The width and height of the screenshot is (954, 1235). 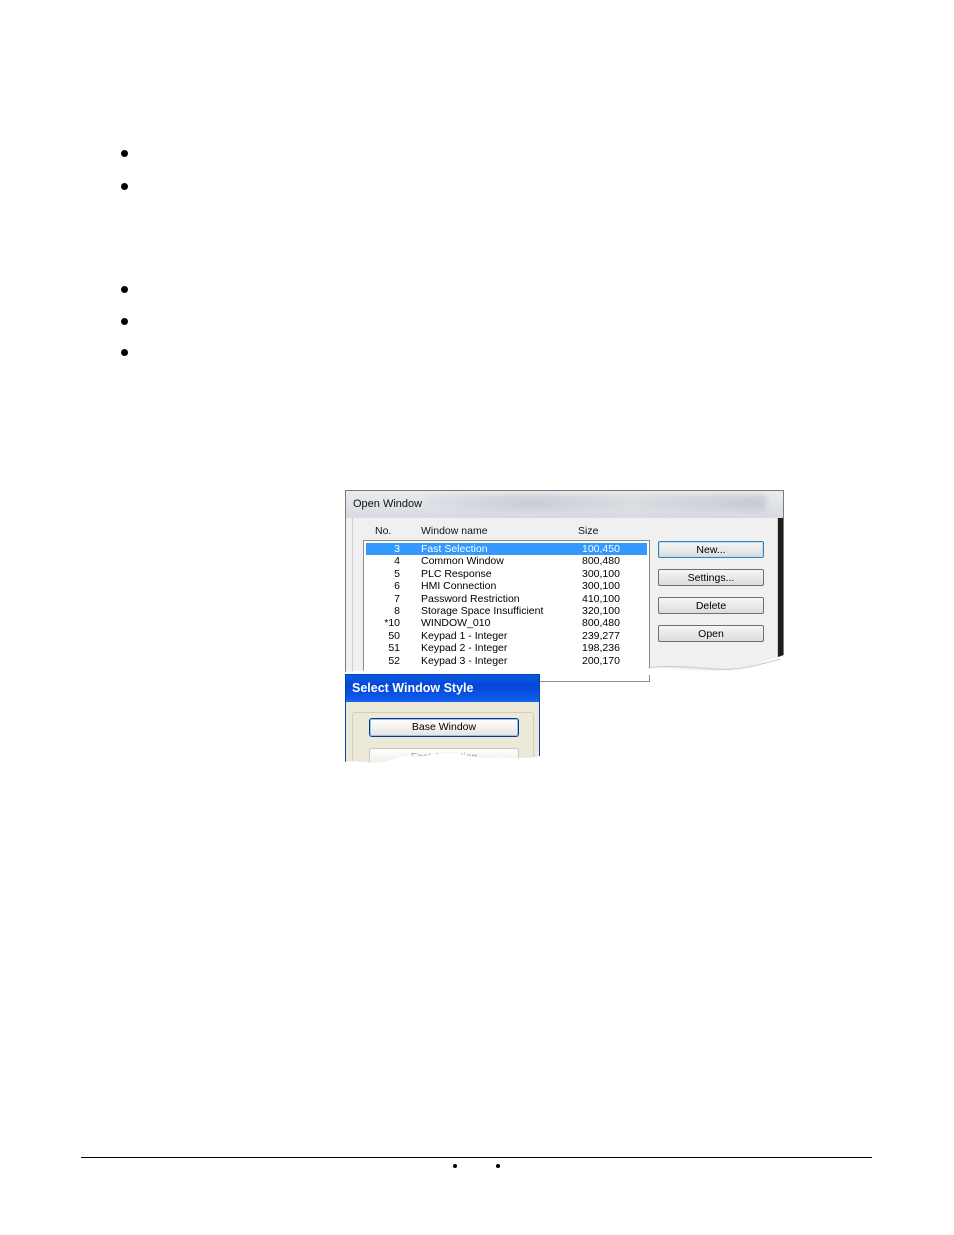 I want to click on window-edge, so click(x=780, y=595).